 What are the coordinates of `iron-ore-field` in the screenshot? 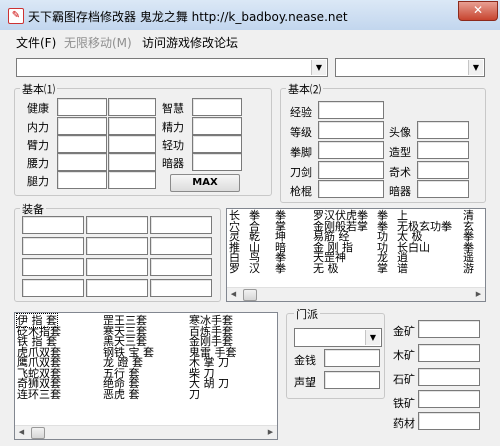 It's located at (449, 399).